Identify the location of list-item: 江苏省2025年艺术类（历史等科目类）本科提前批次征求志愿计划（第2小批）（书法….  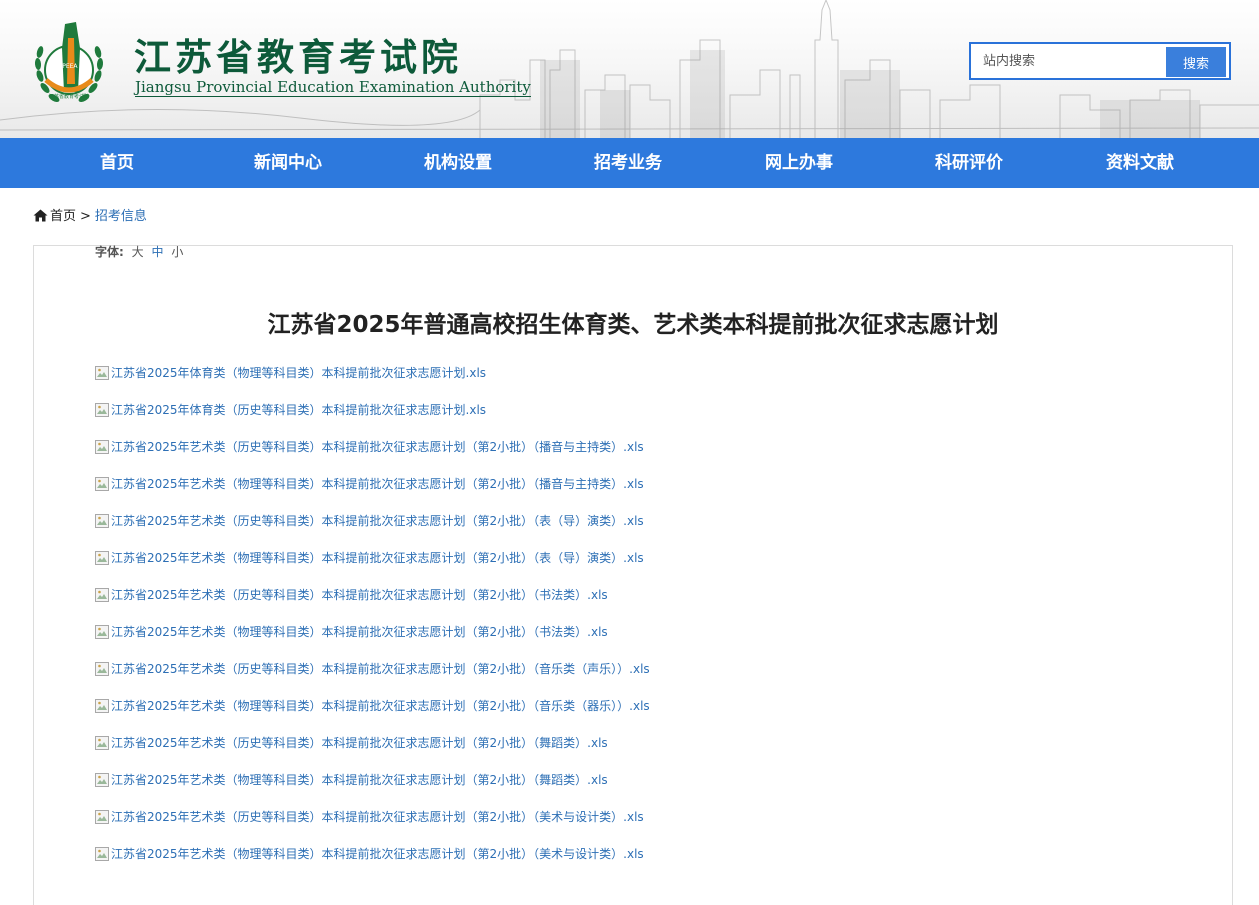
(372, 605).